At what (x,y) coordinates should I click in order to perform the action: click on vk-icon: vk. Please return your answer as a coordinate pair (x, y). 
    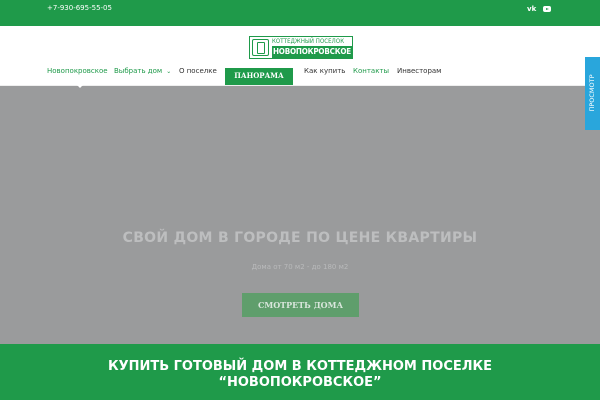
    Looking at the image, I should click on (531, 9).